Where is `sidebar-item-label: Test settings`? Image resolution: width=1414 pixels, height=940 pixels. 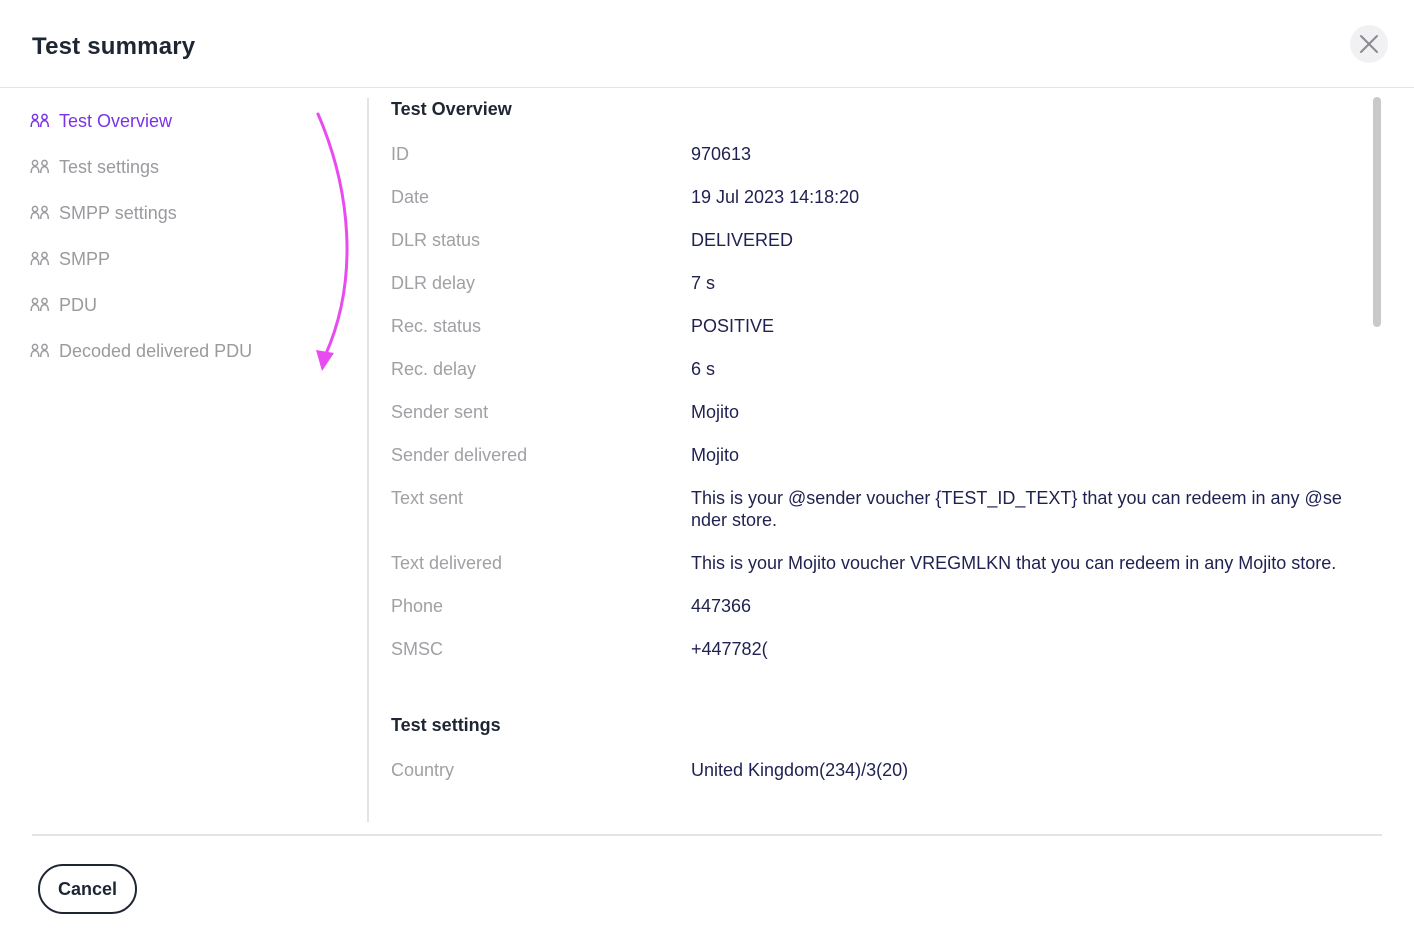 sidebar-item-label: Test settings is located at coordinates (109, 166).